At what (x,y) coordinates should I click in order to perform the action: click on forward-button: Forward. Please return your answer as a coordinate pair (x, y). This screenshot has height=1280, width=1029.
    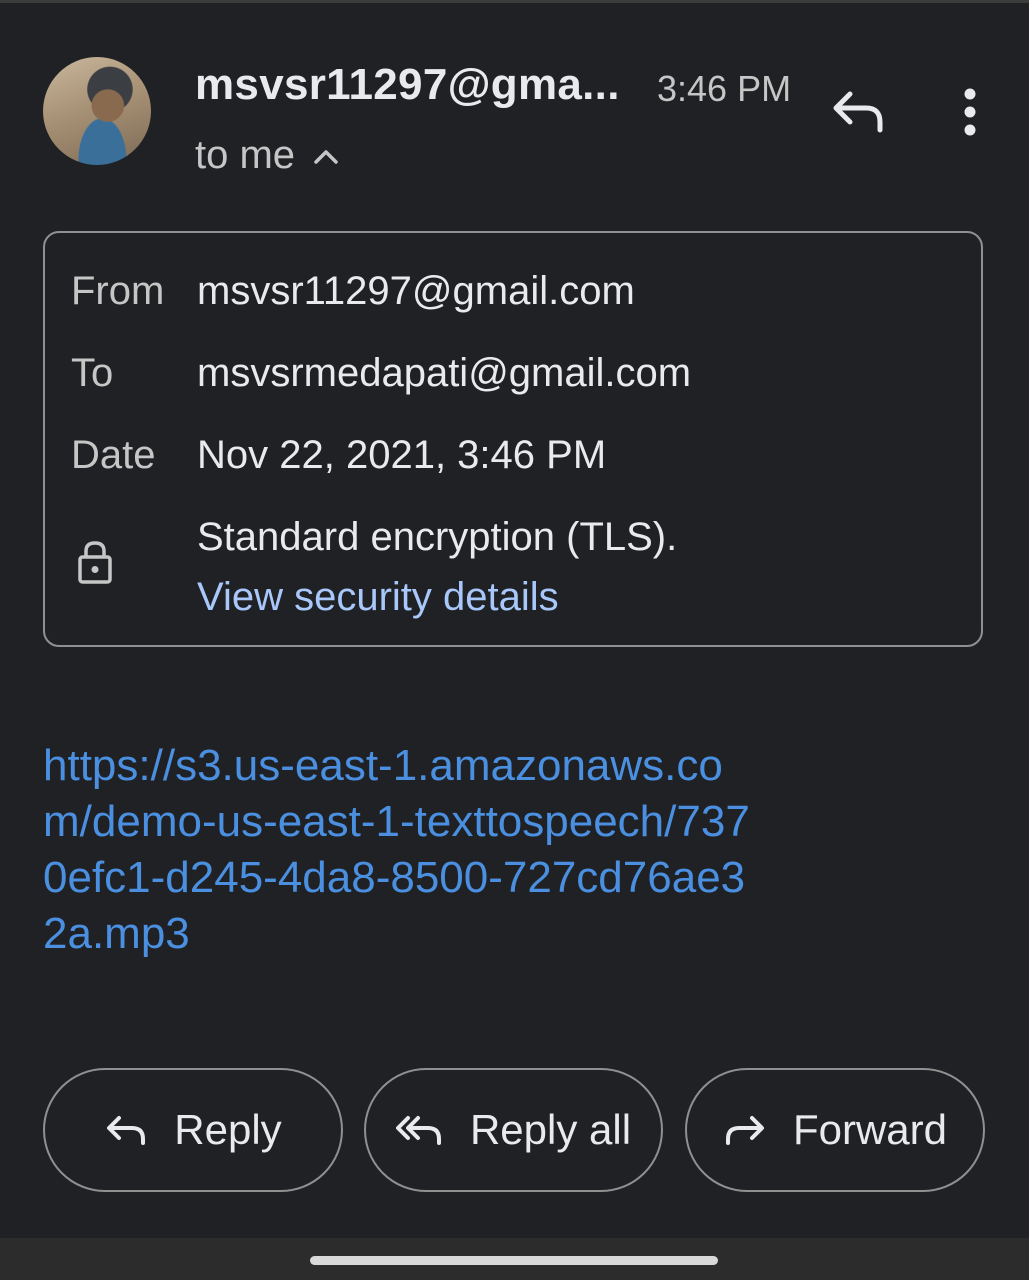
    Looking at the image, I should click on (835, 1130).